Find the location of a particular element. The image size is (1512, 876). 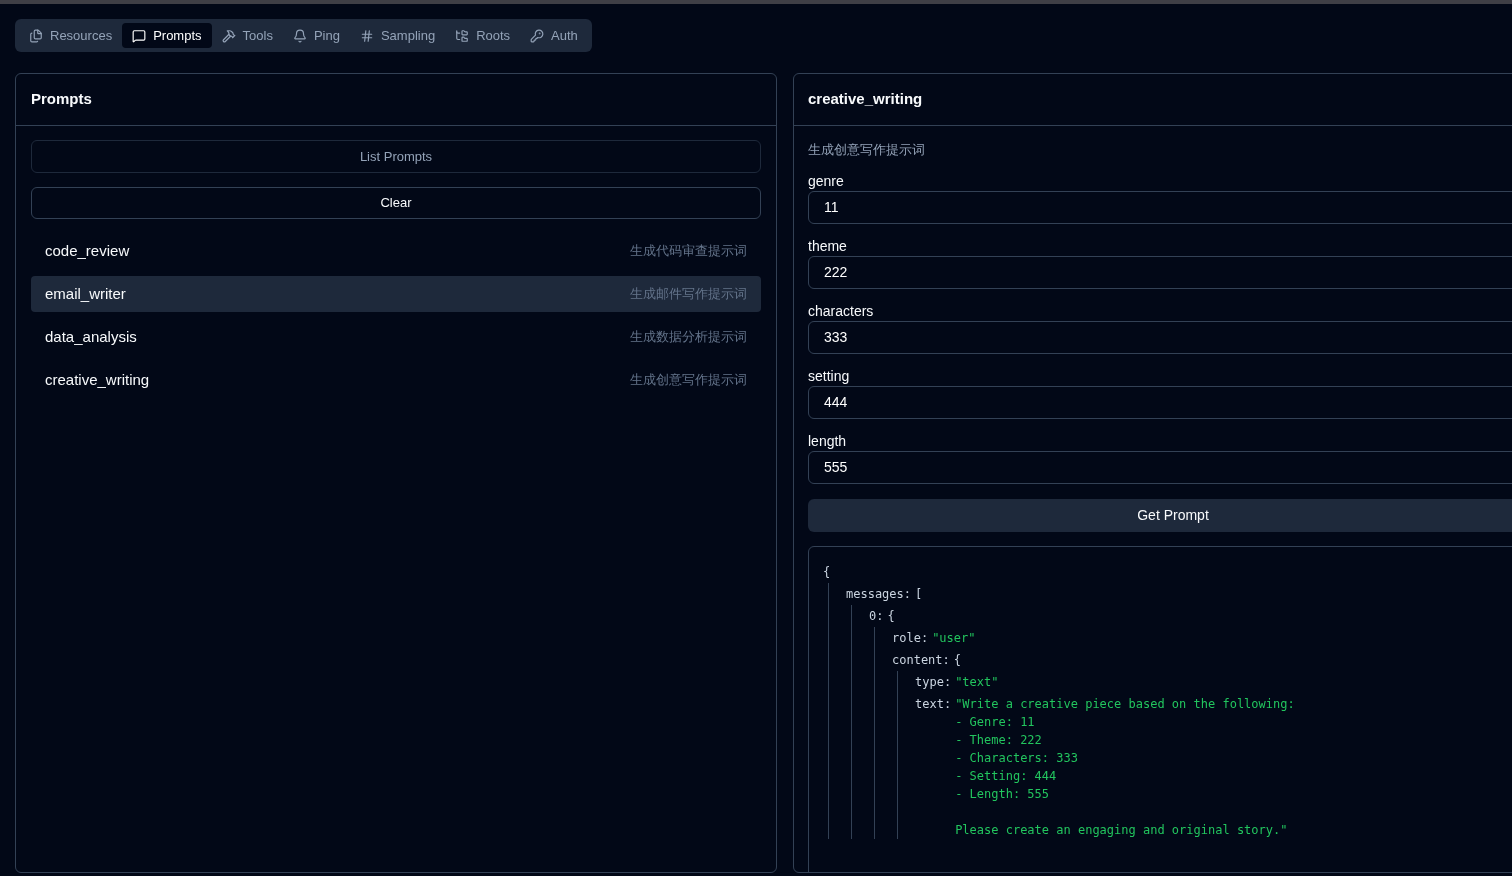

tab: Prompts is located at coordinates (167, 35).